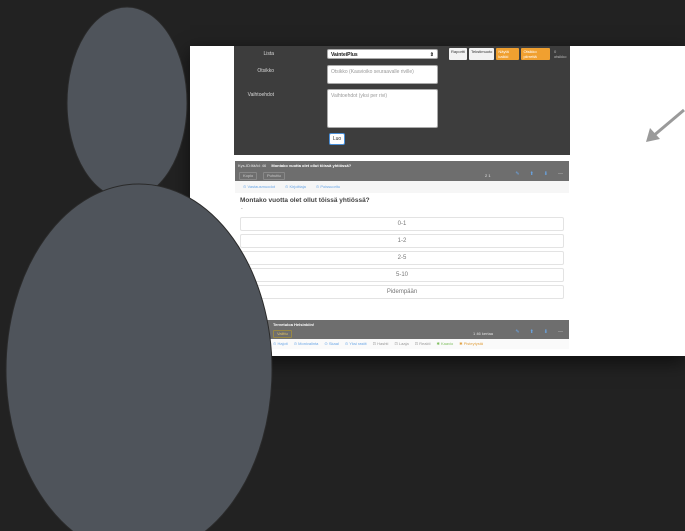 This screenshot has height=531, width=685. I want to click on toolbar-link-removed: ⊙ Poissuoritu, so click(328, 187).